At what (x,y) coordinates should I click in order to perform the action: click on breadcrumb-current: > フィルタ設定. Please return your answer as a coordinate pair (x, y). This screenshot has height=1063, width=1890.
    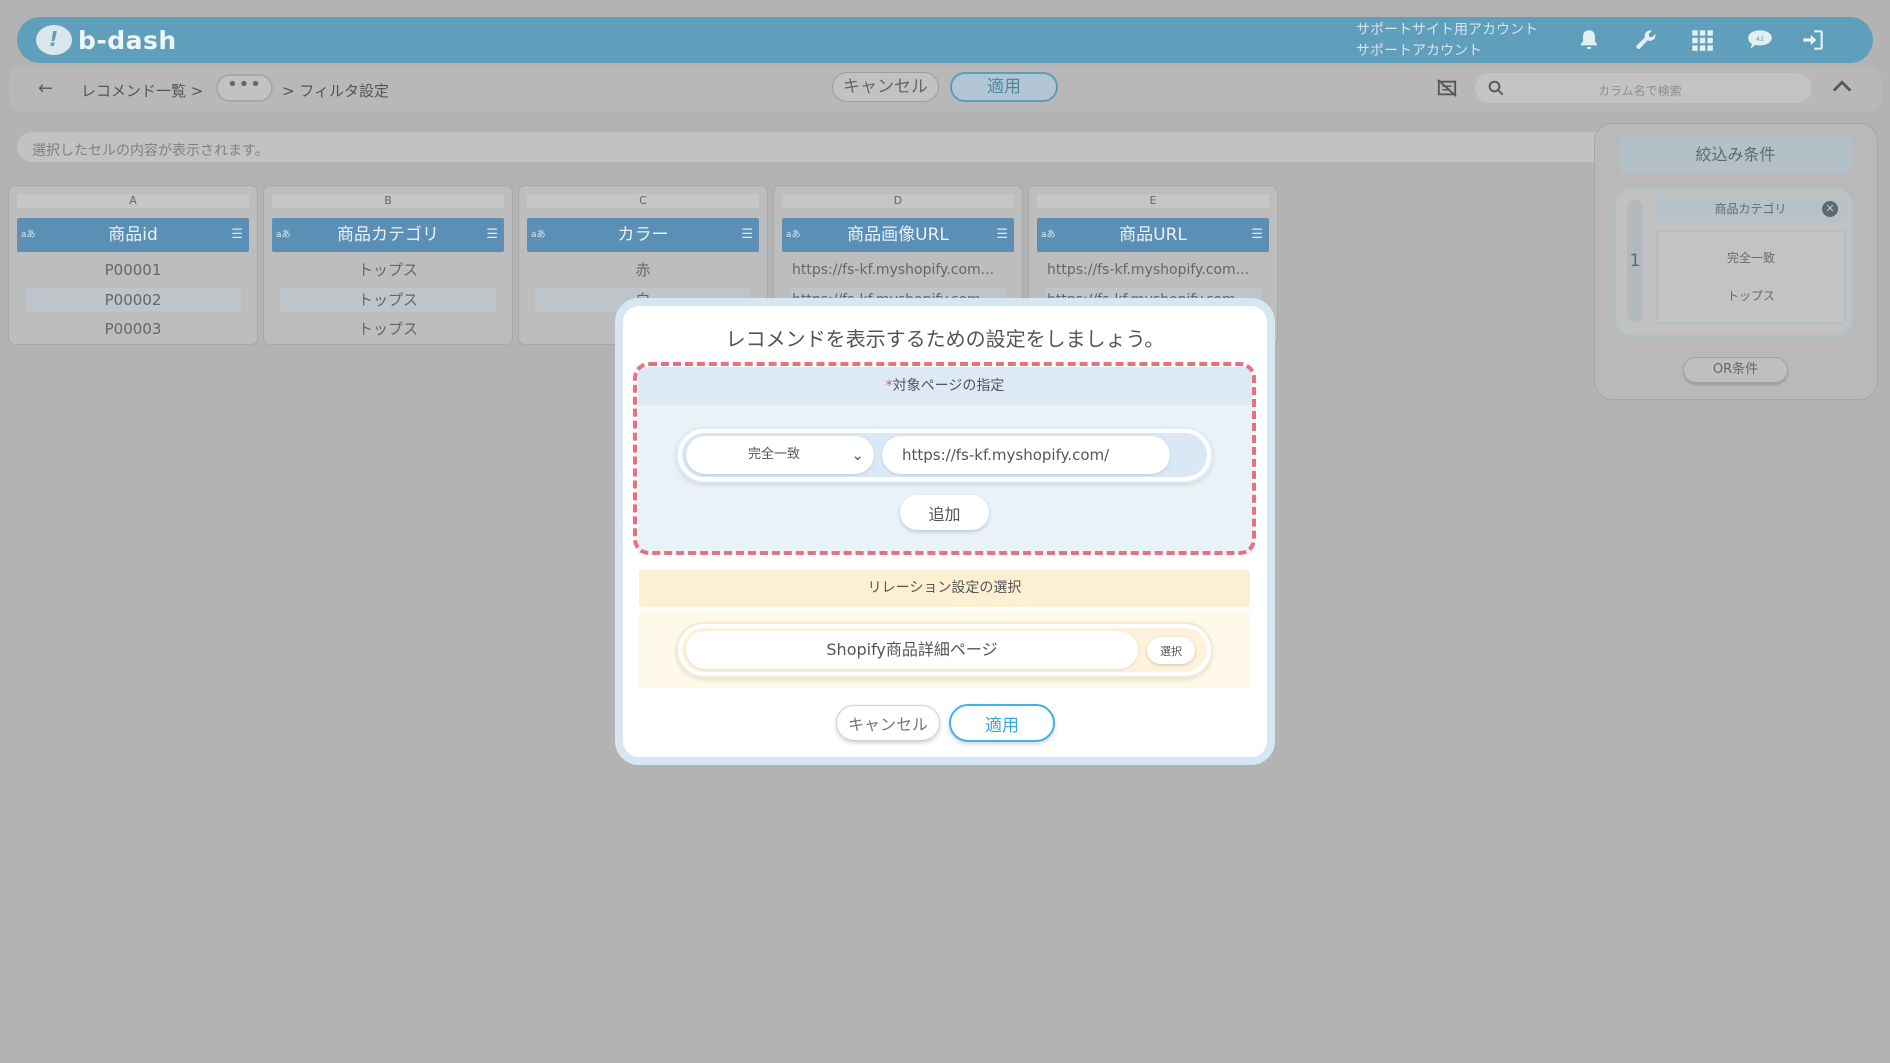
    Looking at the image, I should click on (336, 91).